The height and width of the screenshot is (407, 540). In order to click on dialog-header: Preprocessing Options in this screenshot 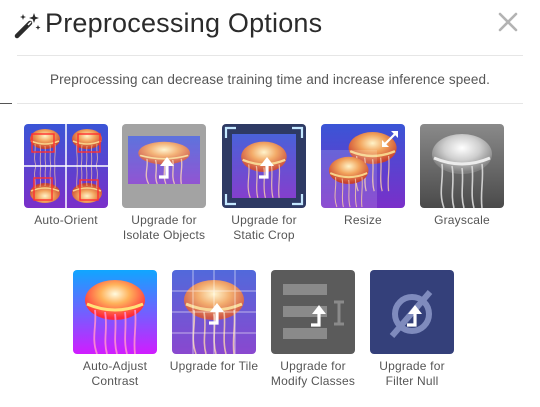, I will do `click(270, 26)`.